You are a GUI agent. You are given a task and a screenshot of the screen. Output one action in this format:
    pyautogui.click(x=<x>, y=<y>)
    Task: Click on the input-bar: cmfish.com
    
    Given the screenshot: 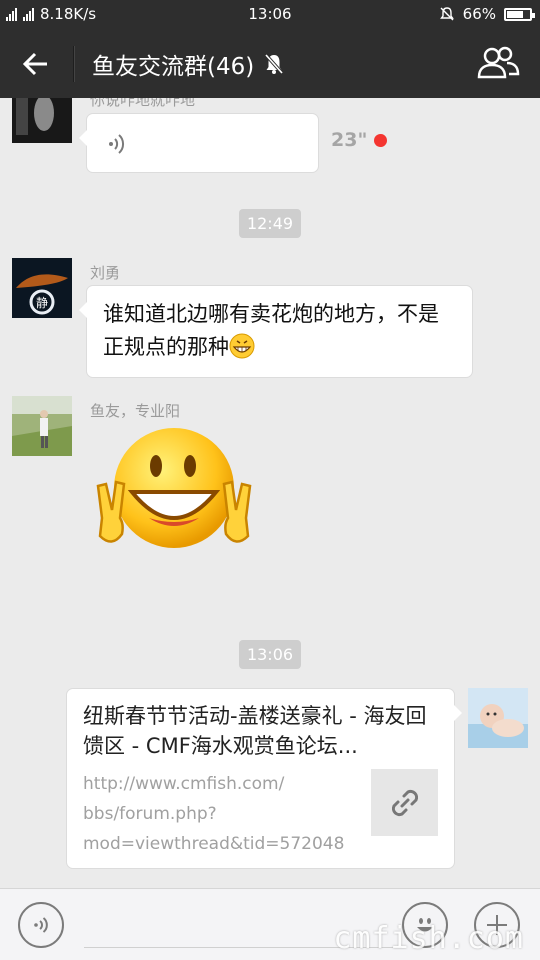 What is the action you would take?
    pyautogui.click(x=270, y=924)
    